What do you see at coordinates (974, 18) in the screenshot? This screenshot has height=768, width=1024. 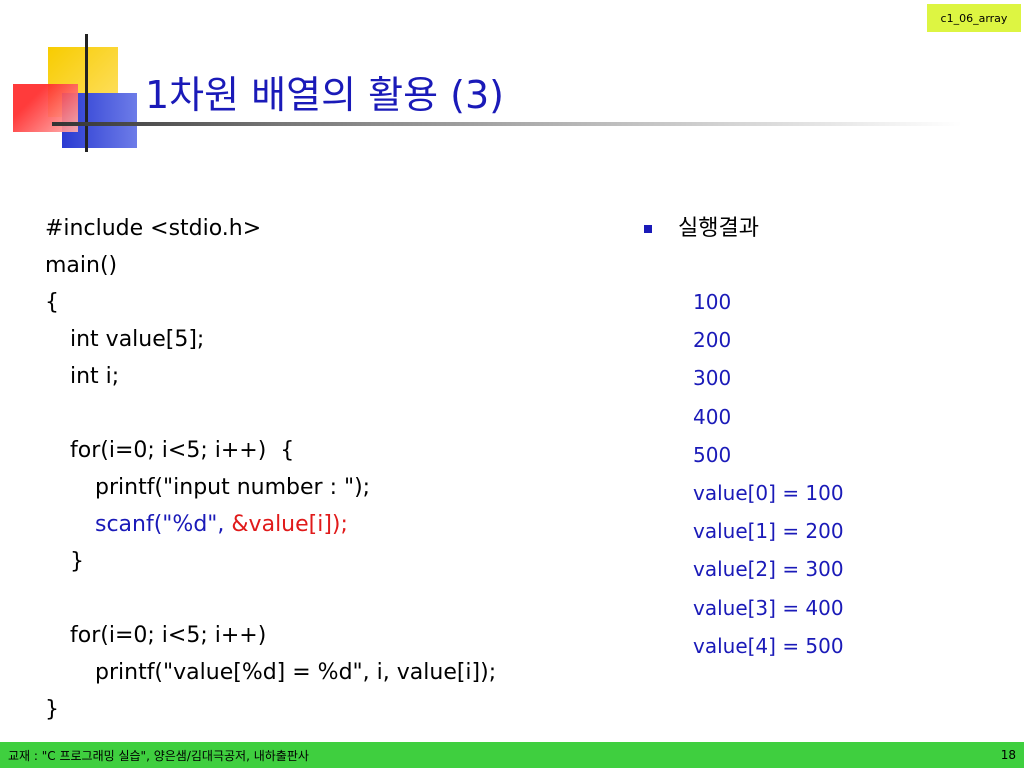 I see `slide-tag: c1_06_array` at bounding box center [974, 18].